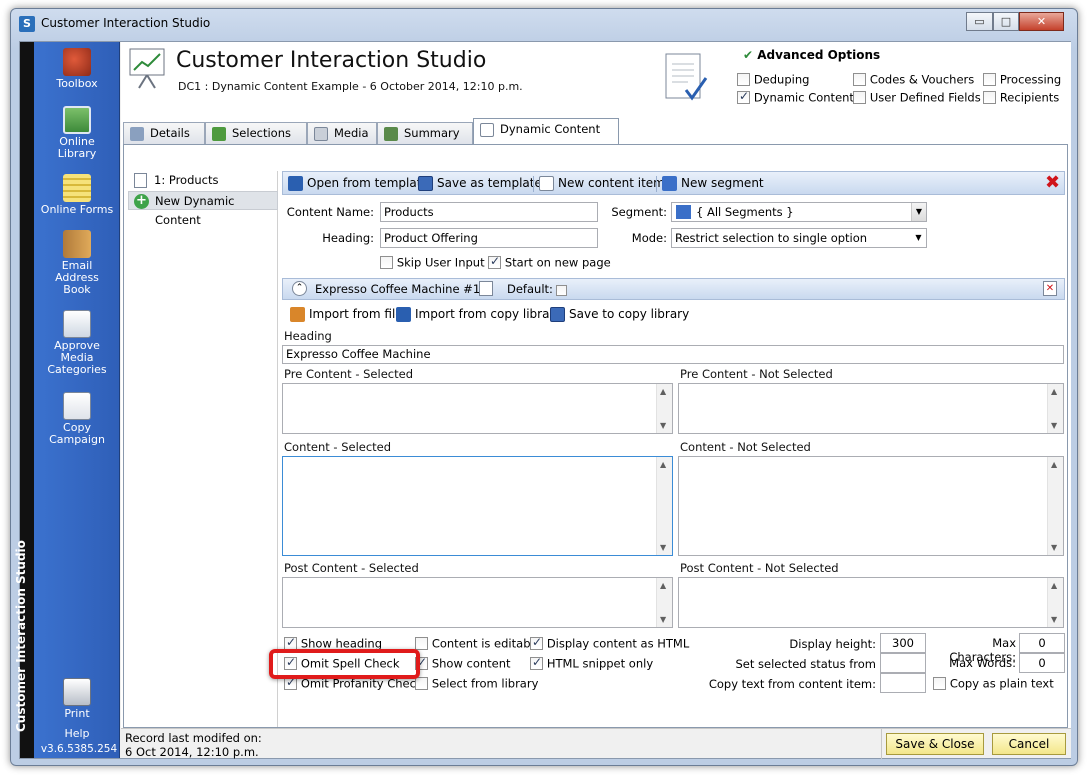 Image resolution: width=1091 pixels, height=776 pixels. What do you see at coordinates (903, 643) in the screenshot?
I see `display-height-input: 300` at bounding box center [903, 643].